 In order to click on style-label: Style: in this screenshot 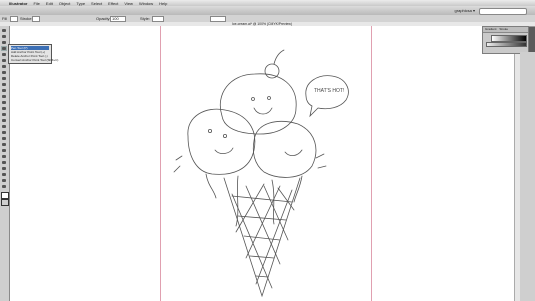, I will do `click(145, 18)`.